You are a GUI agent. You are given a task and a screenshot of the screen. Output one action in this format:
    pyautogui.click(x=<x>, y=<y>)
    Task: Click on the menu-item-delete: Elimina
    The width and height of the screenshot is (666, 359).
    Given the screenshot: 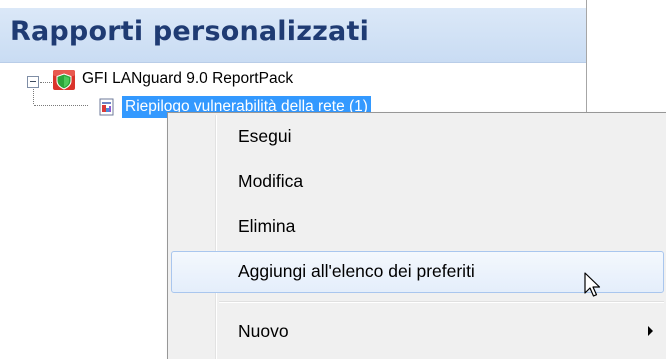 What is the action you would take?
    pyautogui.click(x=417, y=227)
    